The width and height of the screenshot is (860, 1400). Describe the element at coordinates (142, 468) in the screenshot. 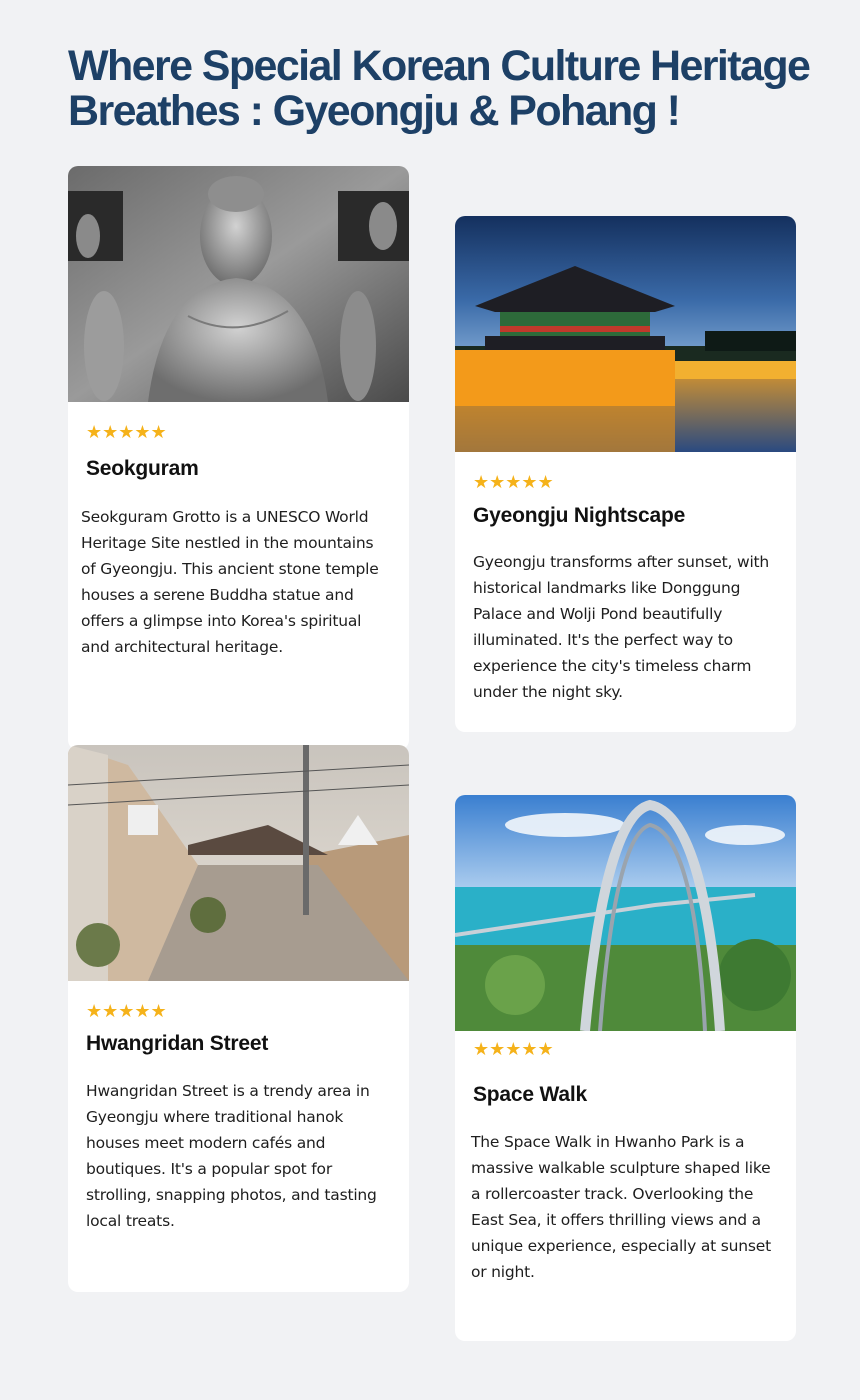

I see `card-title: Seokguram` at that location.